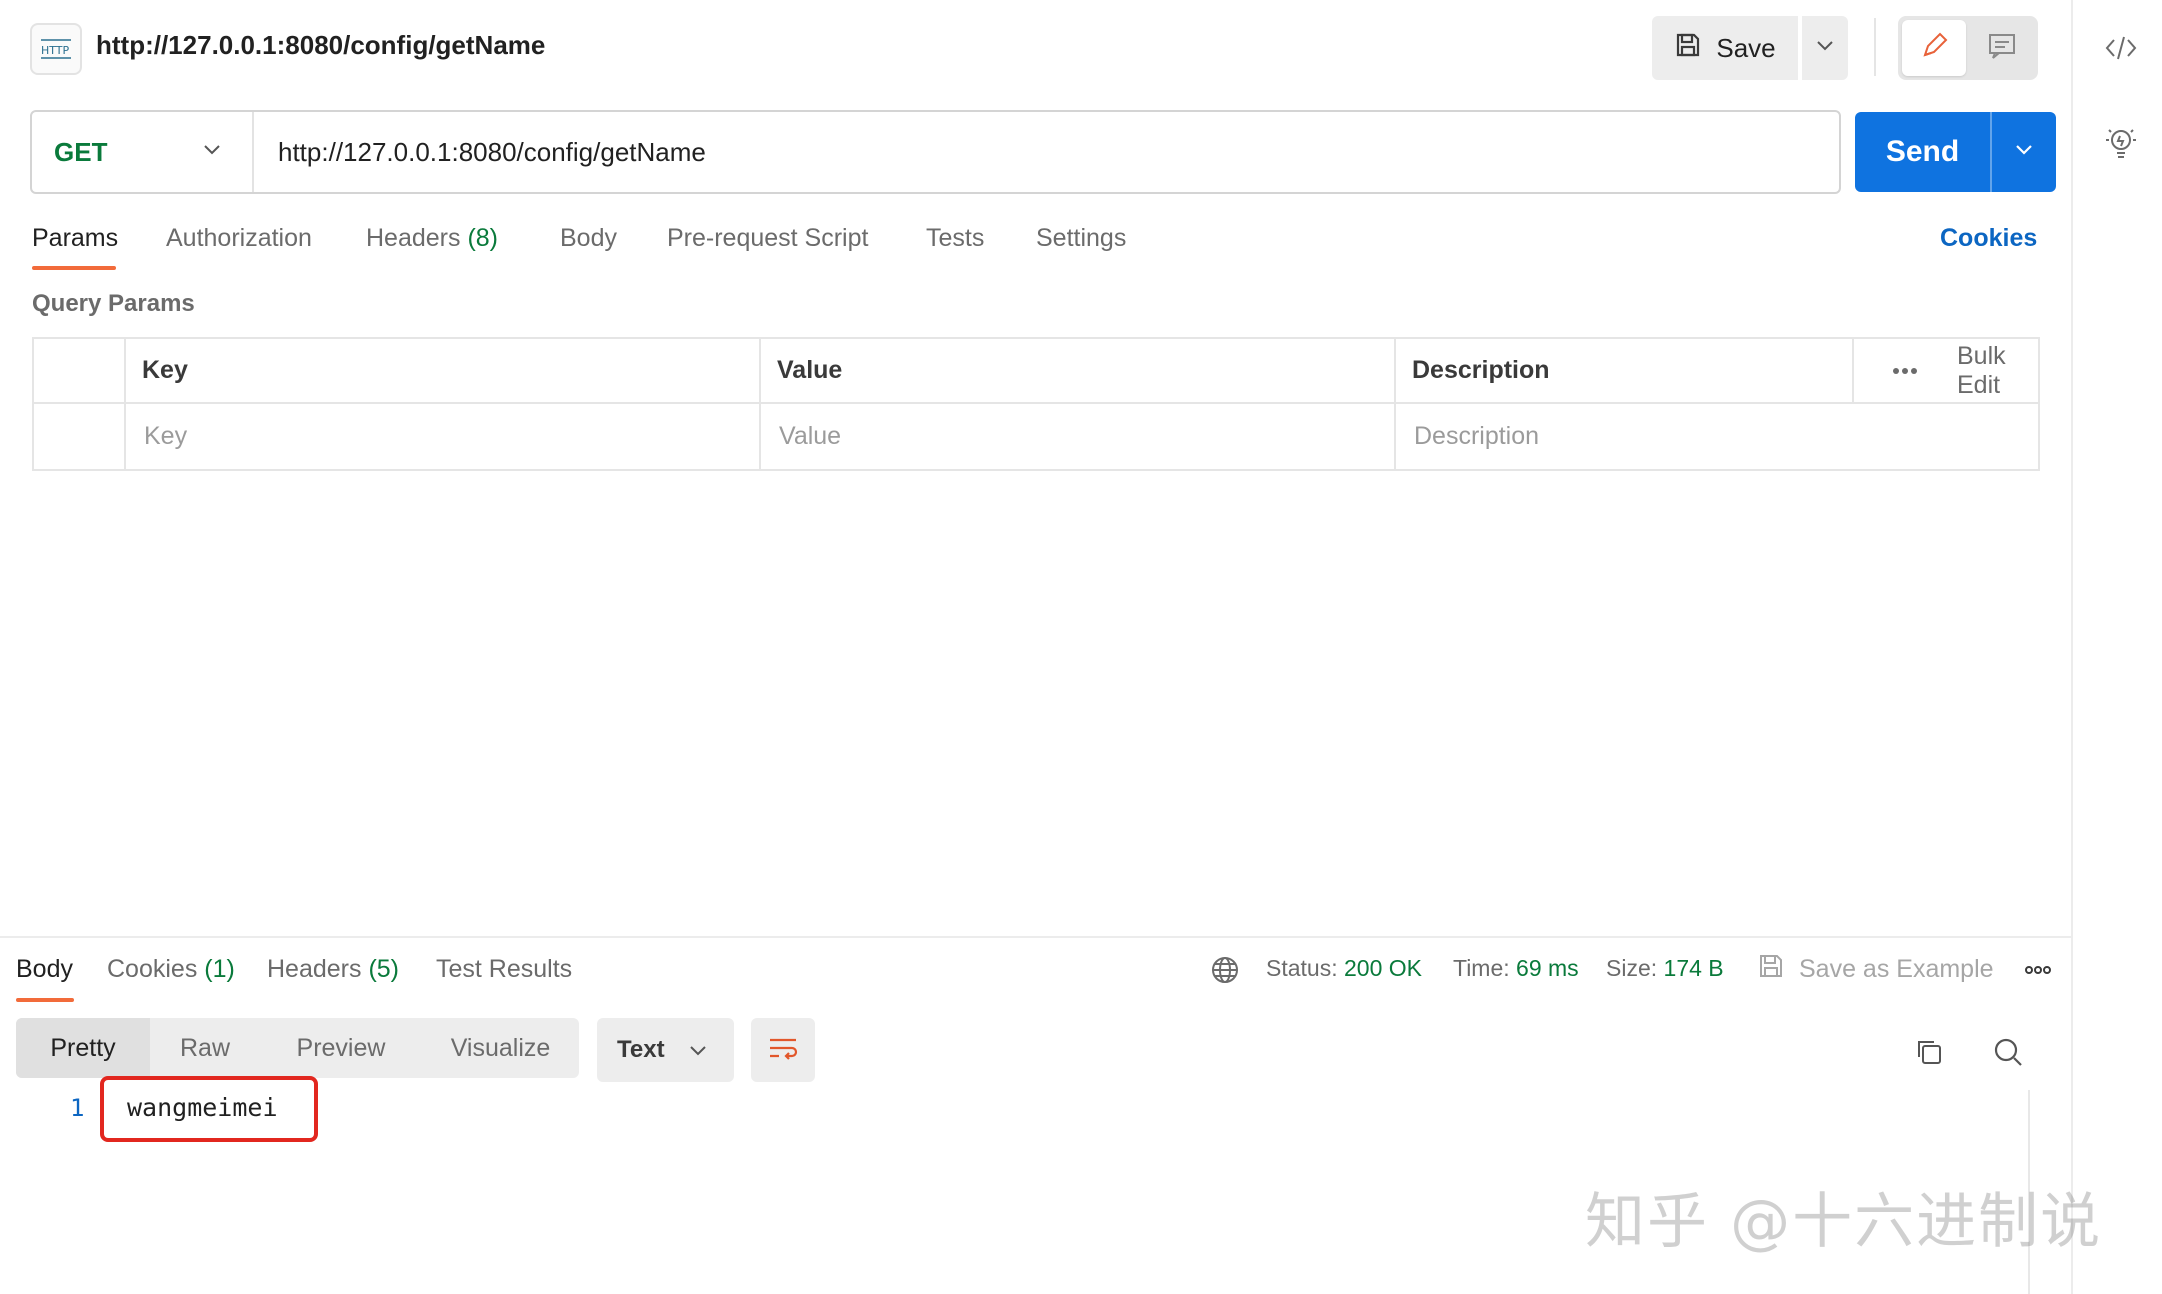 This screenshot has height=1294, width=2162. What do you see at coordinates (83, 1048) in the screenshot?
I see `format-pretty: Pretty` at bounding box center [83, 1048].